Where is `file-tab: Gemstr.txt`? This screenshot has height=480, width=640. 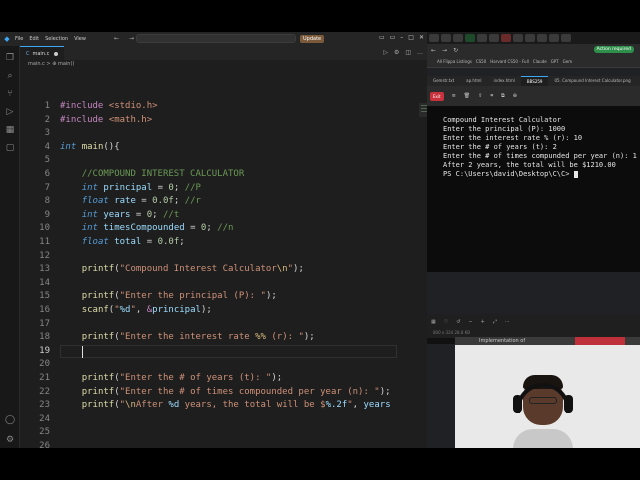
file-tab: Gemstr.txt is located at coordinates (443, 81).